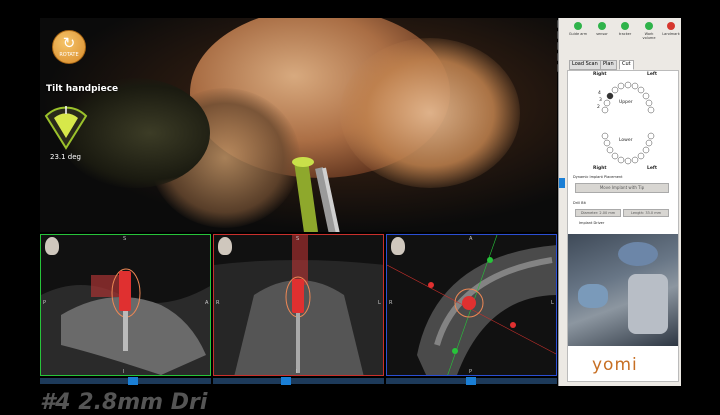  Describe the element at coordinates (124, 402) in the screenshot. I see `video-caption: #4 2.8mm Dri` at that location.